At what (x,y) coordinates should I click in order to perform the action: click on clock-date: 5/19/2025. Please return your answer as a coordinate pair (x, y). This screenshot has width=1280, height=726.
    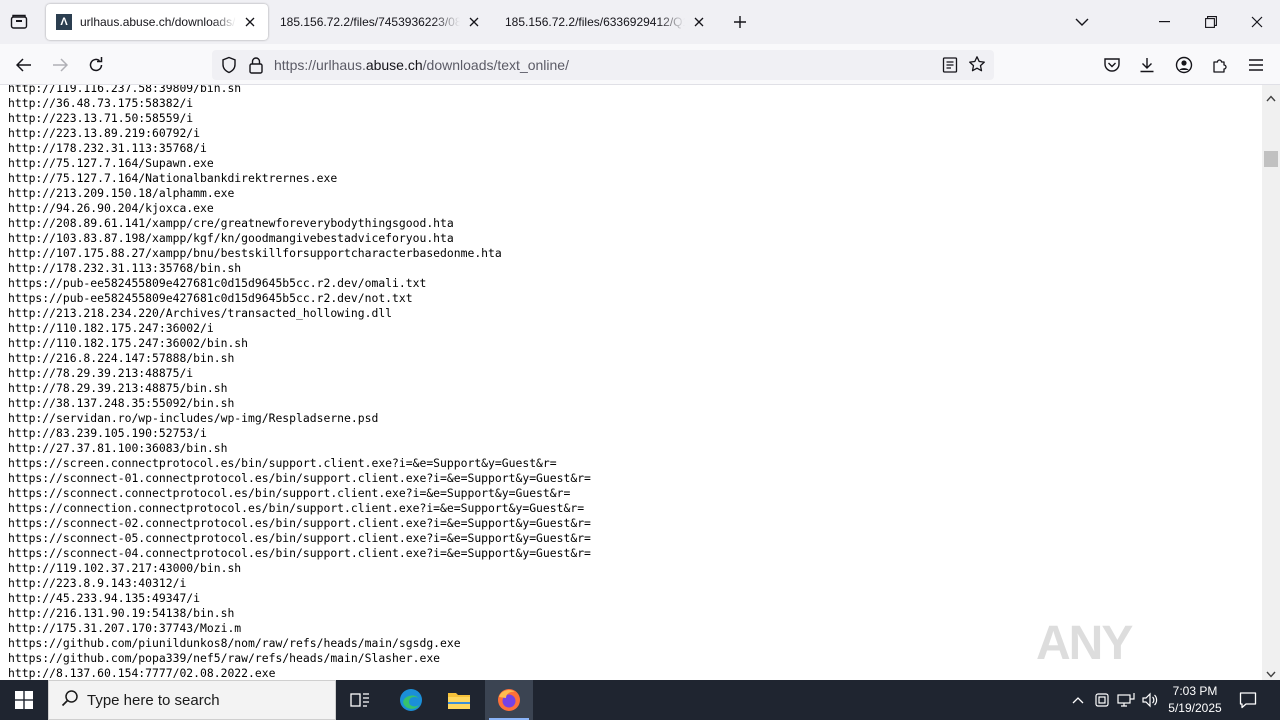
    Looking at the image, I should click on (1195, 708).